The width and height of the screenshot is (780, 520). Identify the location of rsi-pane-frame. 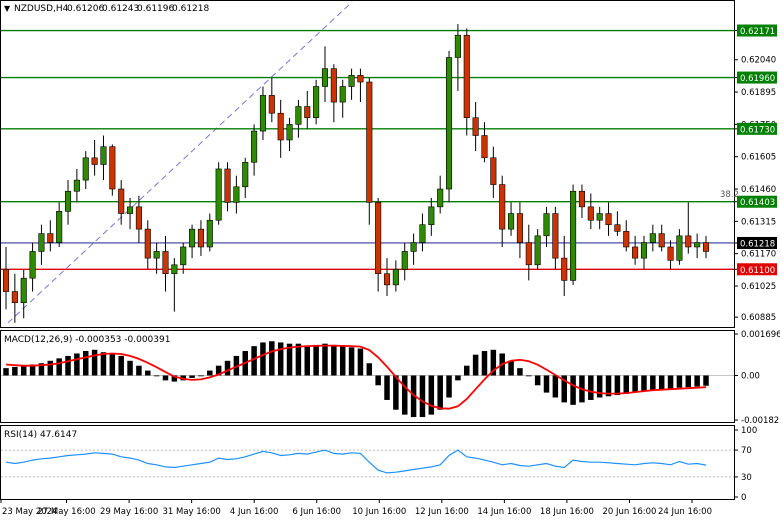
(367, 462).